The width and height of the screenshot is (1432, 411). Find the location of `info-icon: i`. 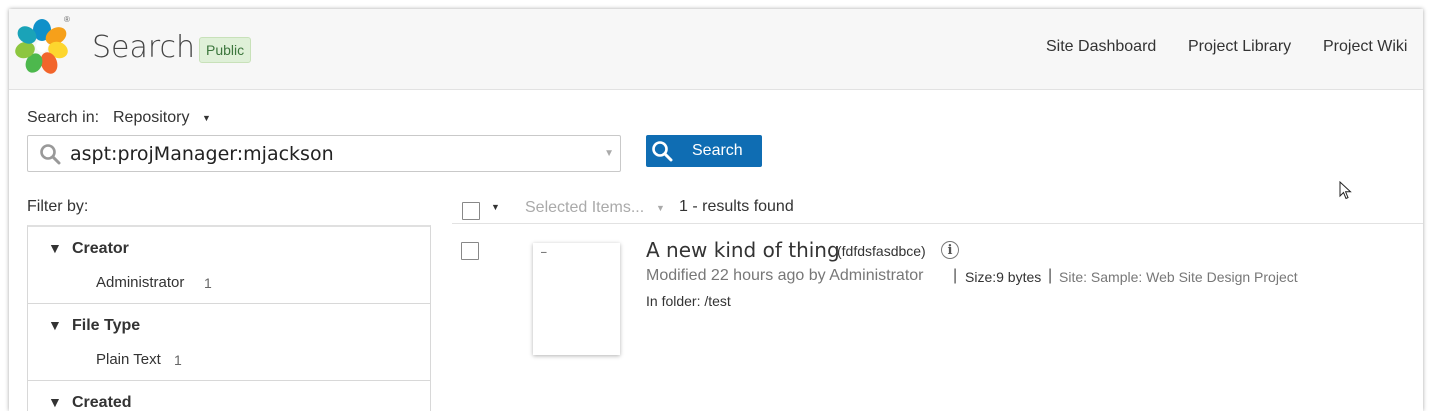

info-icon: i is located at coordinates (950, 250).